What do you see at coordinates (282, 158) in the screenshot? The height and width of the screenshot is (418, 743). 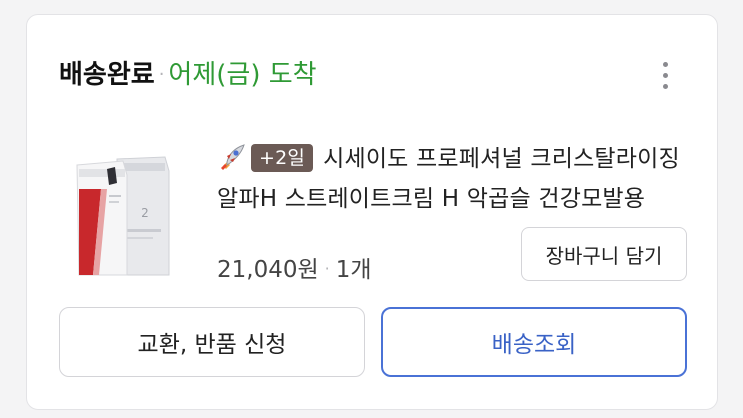 I see `delivery-badge: +2일` at bounding box center [282, 158].